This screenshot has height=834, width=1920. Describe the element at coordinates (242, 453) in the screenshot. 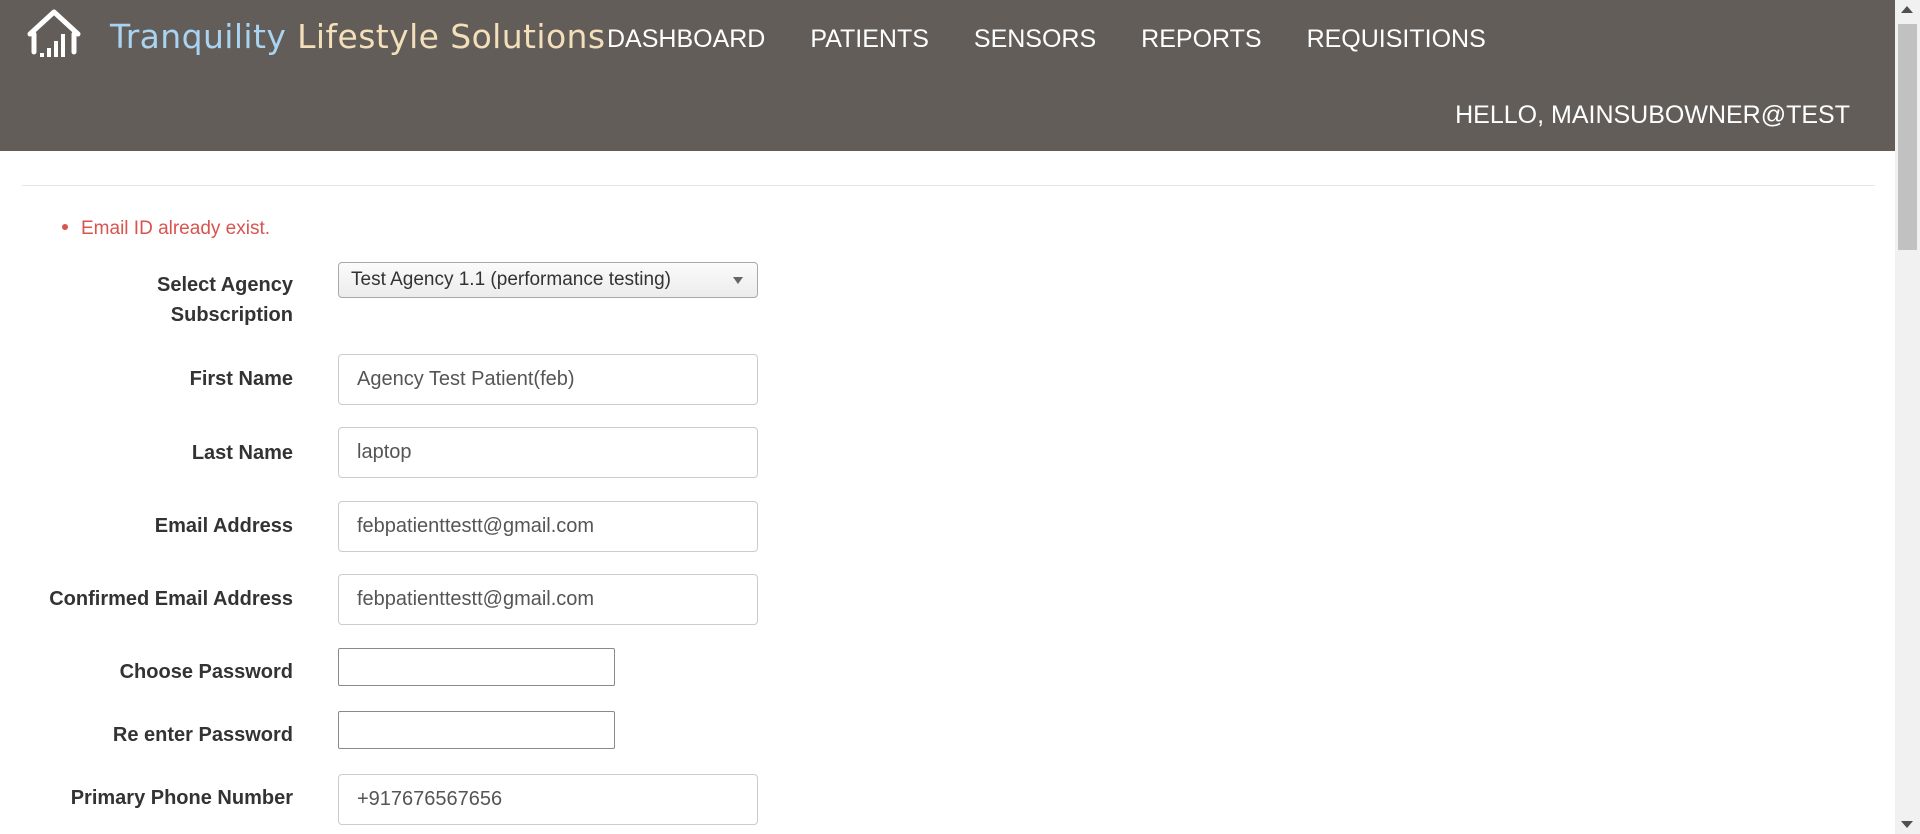

I see `last-name-label: Last Name` at that location.